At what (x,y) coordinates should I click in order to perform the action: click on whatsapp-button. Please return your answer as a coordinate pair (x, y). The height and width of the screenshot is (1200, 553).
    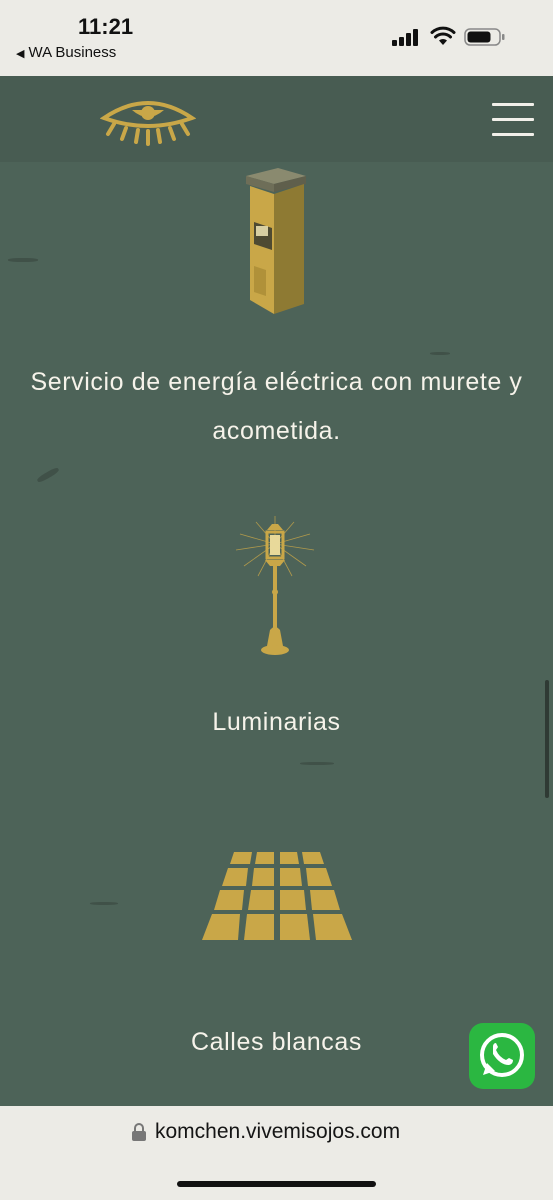
    Looking at the image, I should click on (502, 1056).